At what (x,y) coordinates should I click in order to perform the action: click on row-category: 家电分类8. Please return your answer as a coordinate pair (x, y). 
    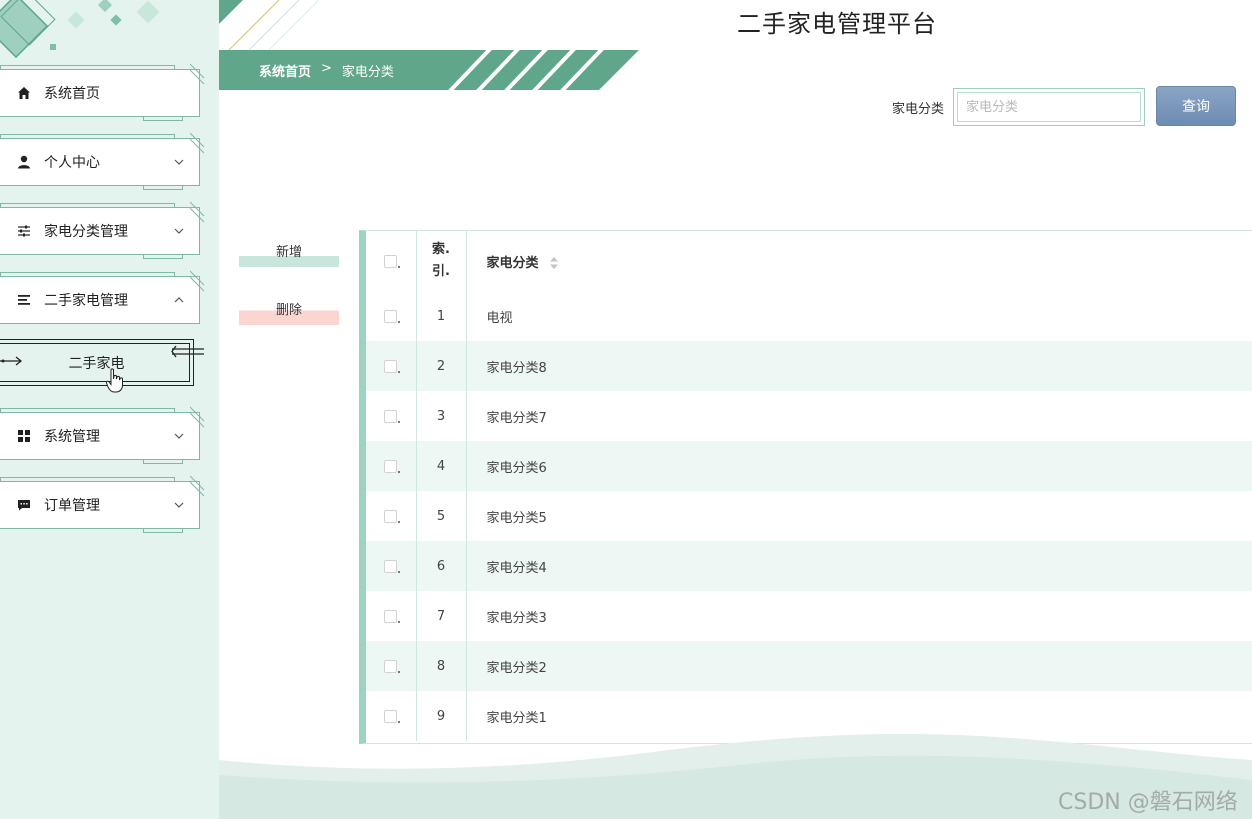
    Looking at the image, I should click on (516, 368).